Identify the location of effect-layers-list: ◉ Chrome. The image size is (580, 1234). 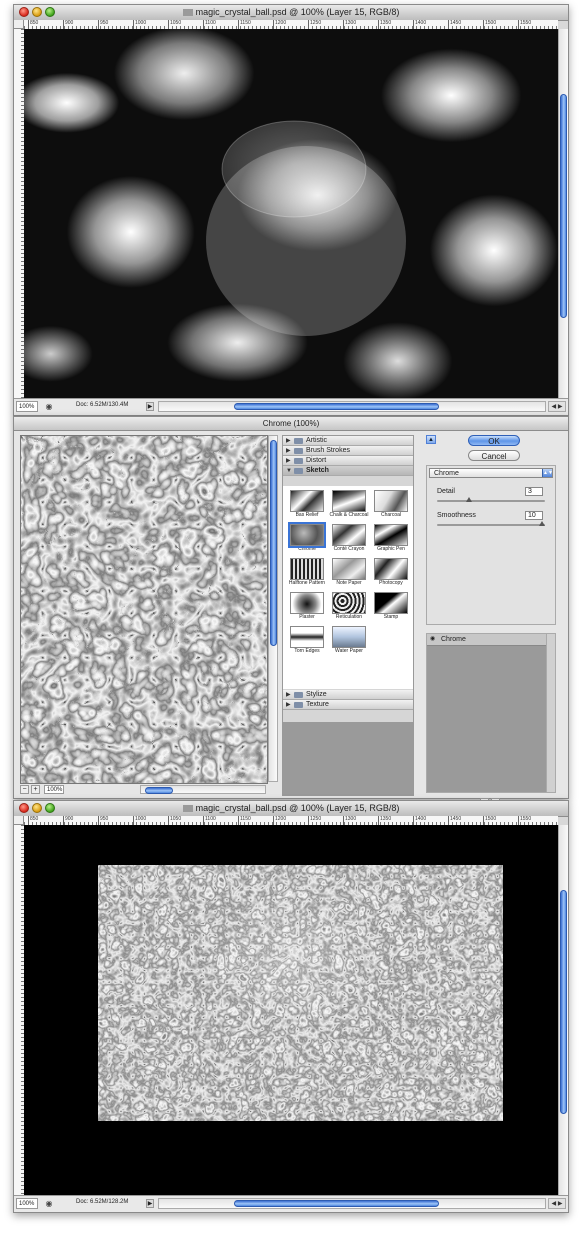
(491, 713).